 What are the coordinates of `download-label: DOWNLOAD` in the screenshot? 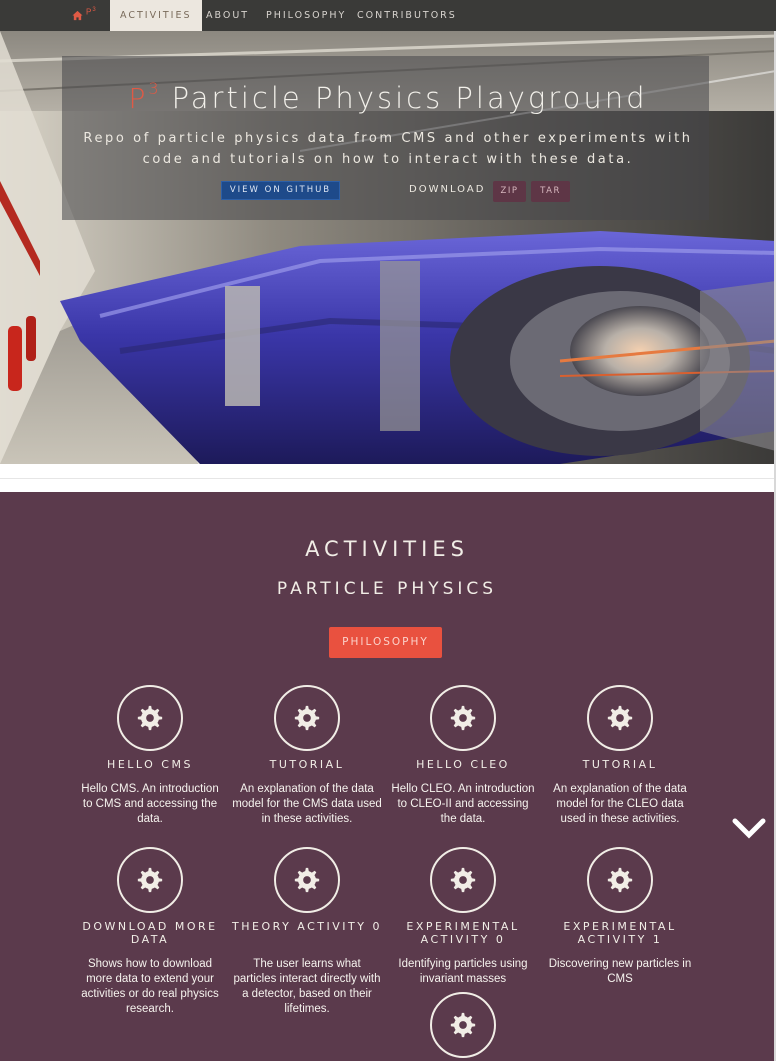 It's located at (447, 189).